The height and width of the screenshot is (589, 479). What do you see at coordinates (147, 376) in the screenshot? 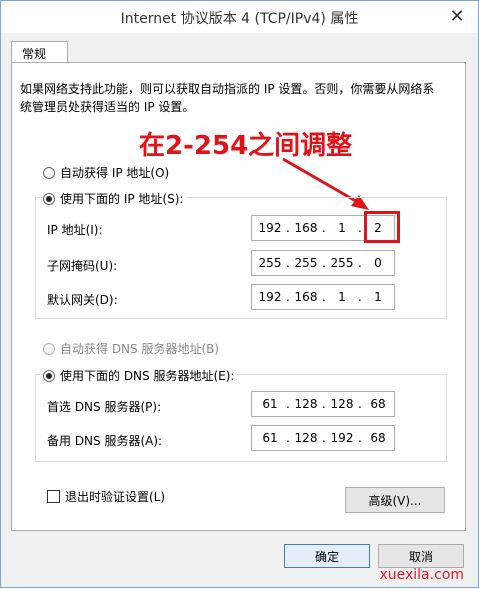
I see `radio-manual-dns-label: 使用下面的 DNS 服务器地址(E):` at bounding box center [147, 376].